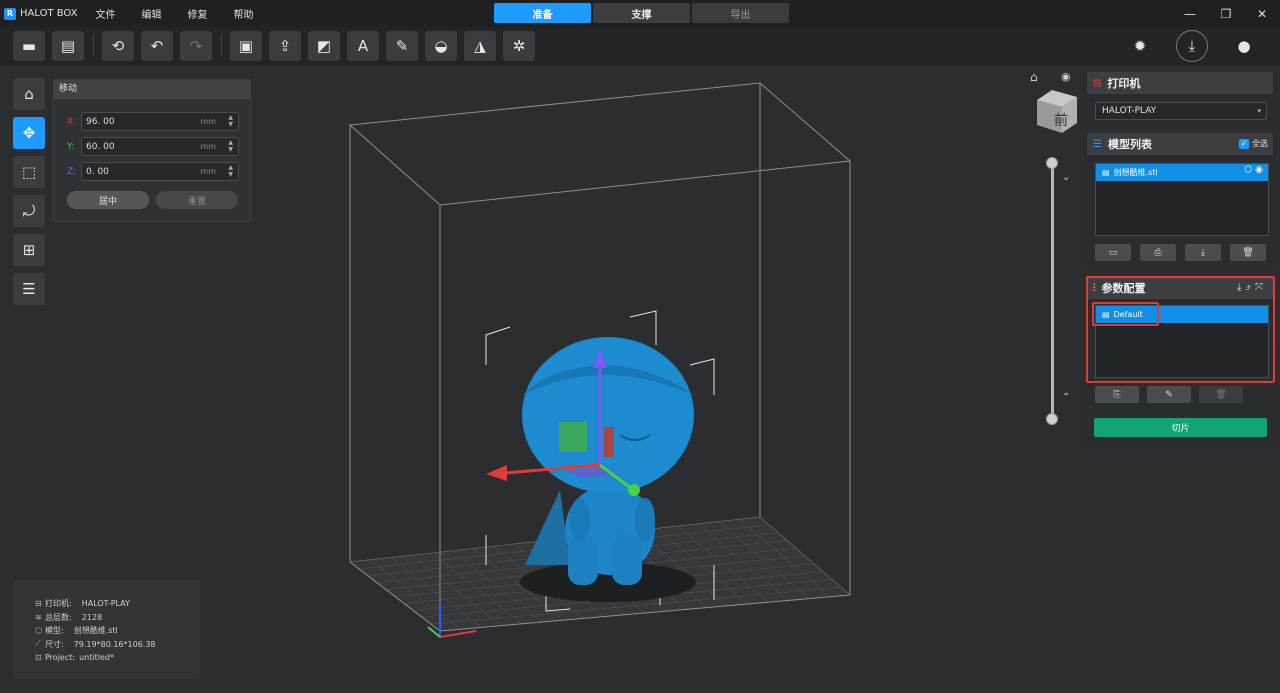  I want to click on view-cube-front-label: 前, so click(1061, 120).